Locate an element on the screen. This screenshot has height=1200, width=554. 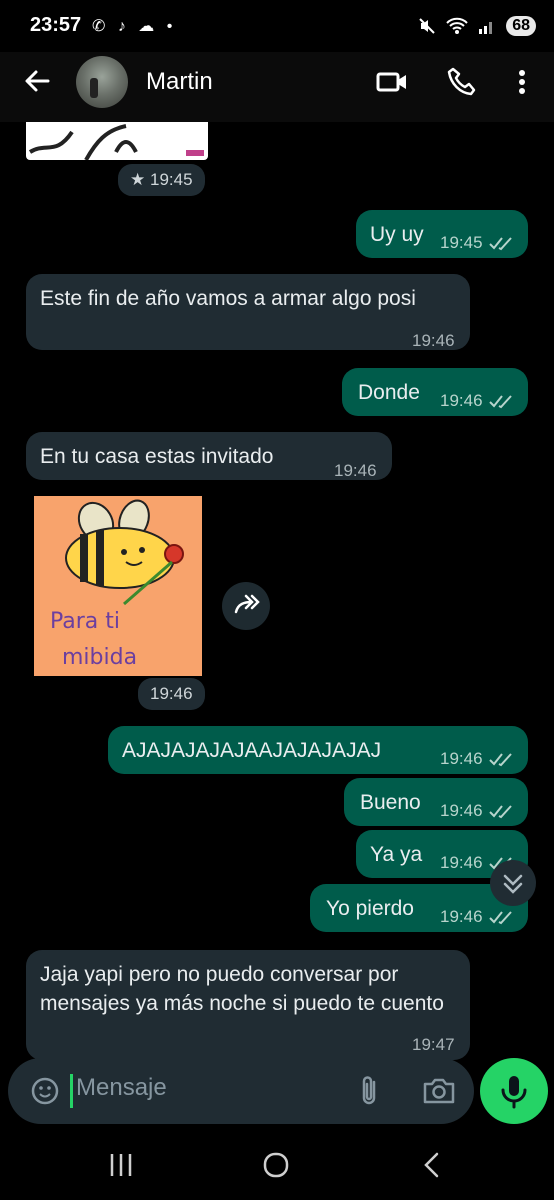
timestamp-pill: ★ 19:45 is located at coordinates (161, 180).